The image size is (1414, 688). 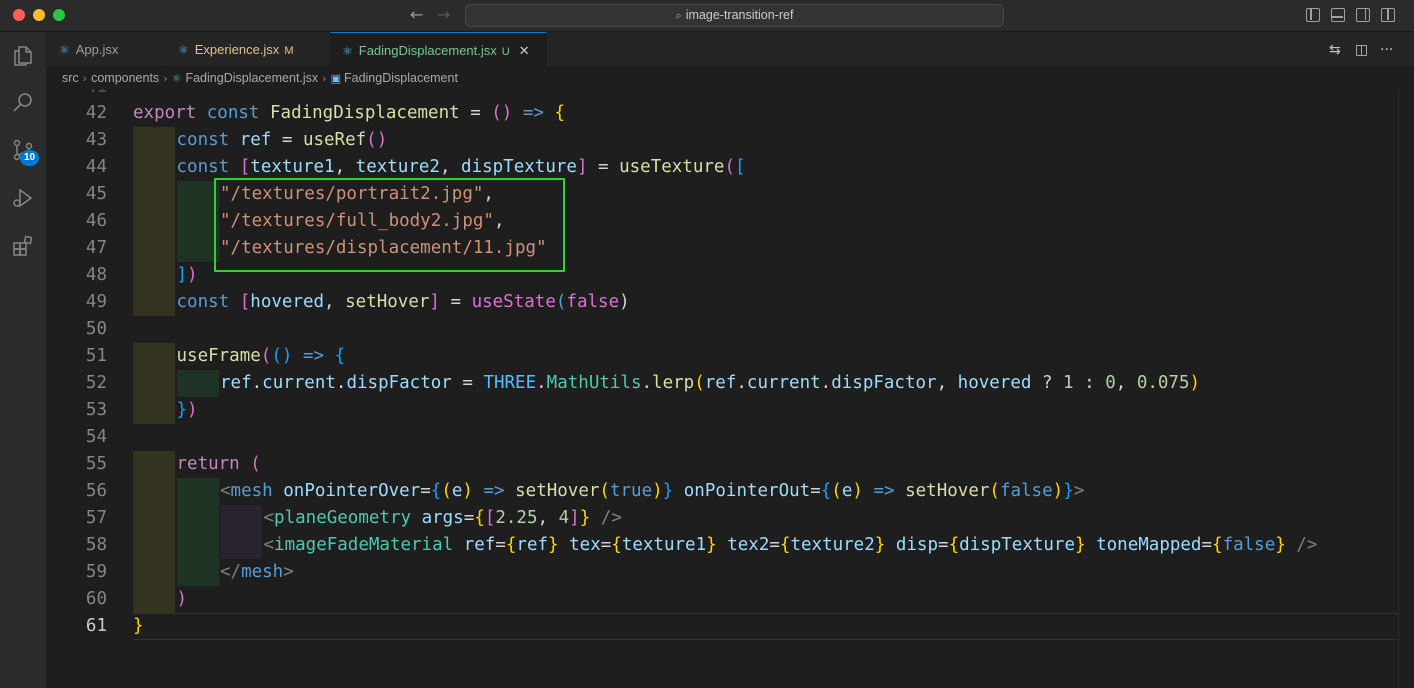 I want to click on command-center-search: ⌕ image-transition-ref, so click(x=734, y=15).